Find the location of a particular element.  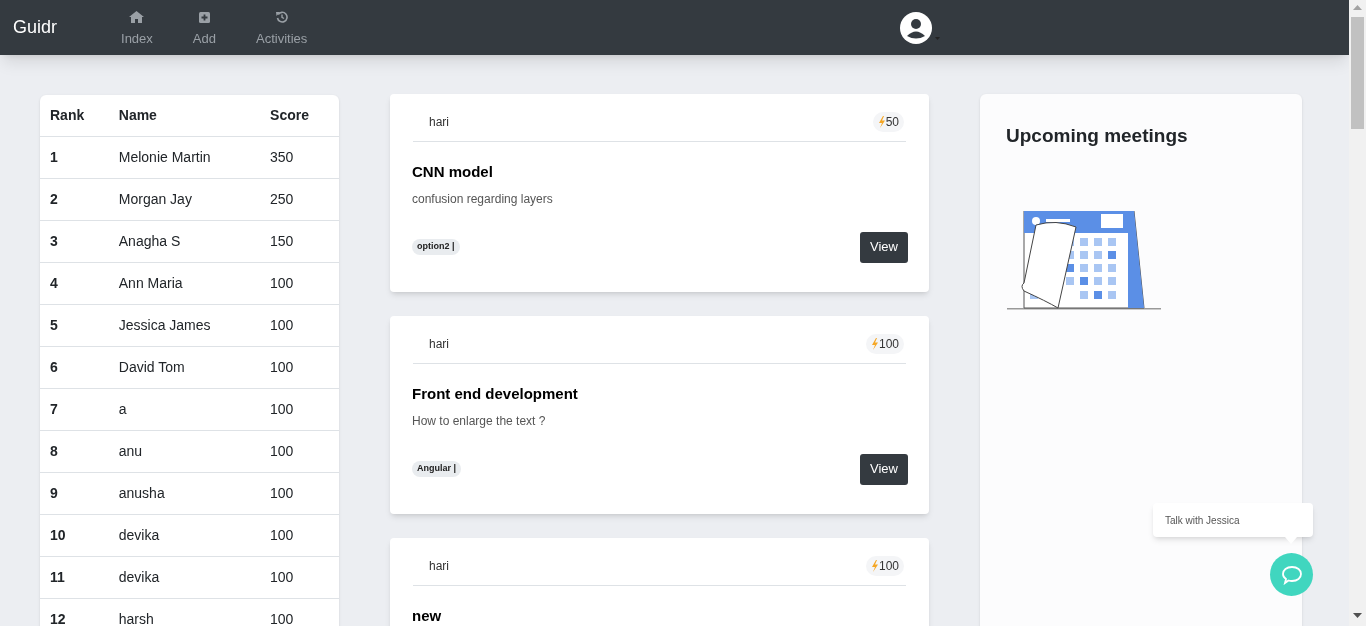

column-header: Name is located at coordinates (138, 115).